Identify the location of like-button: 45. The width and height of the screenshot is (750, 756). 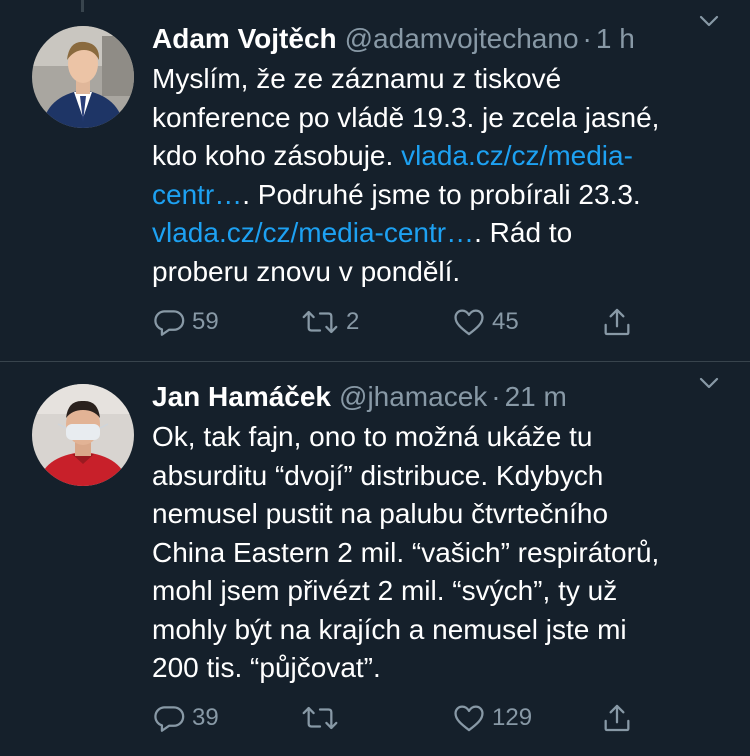
(485, 322).